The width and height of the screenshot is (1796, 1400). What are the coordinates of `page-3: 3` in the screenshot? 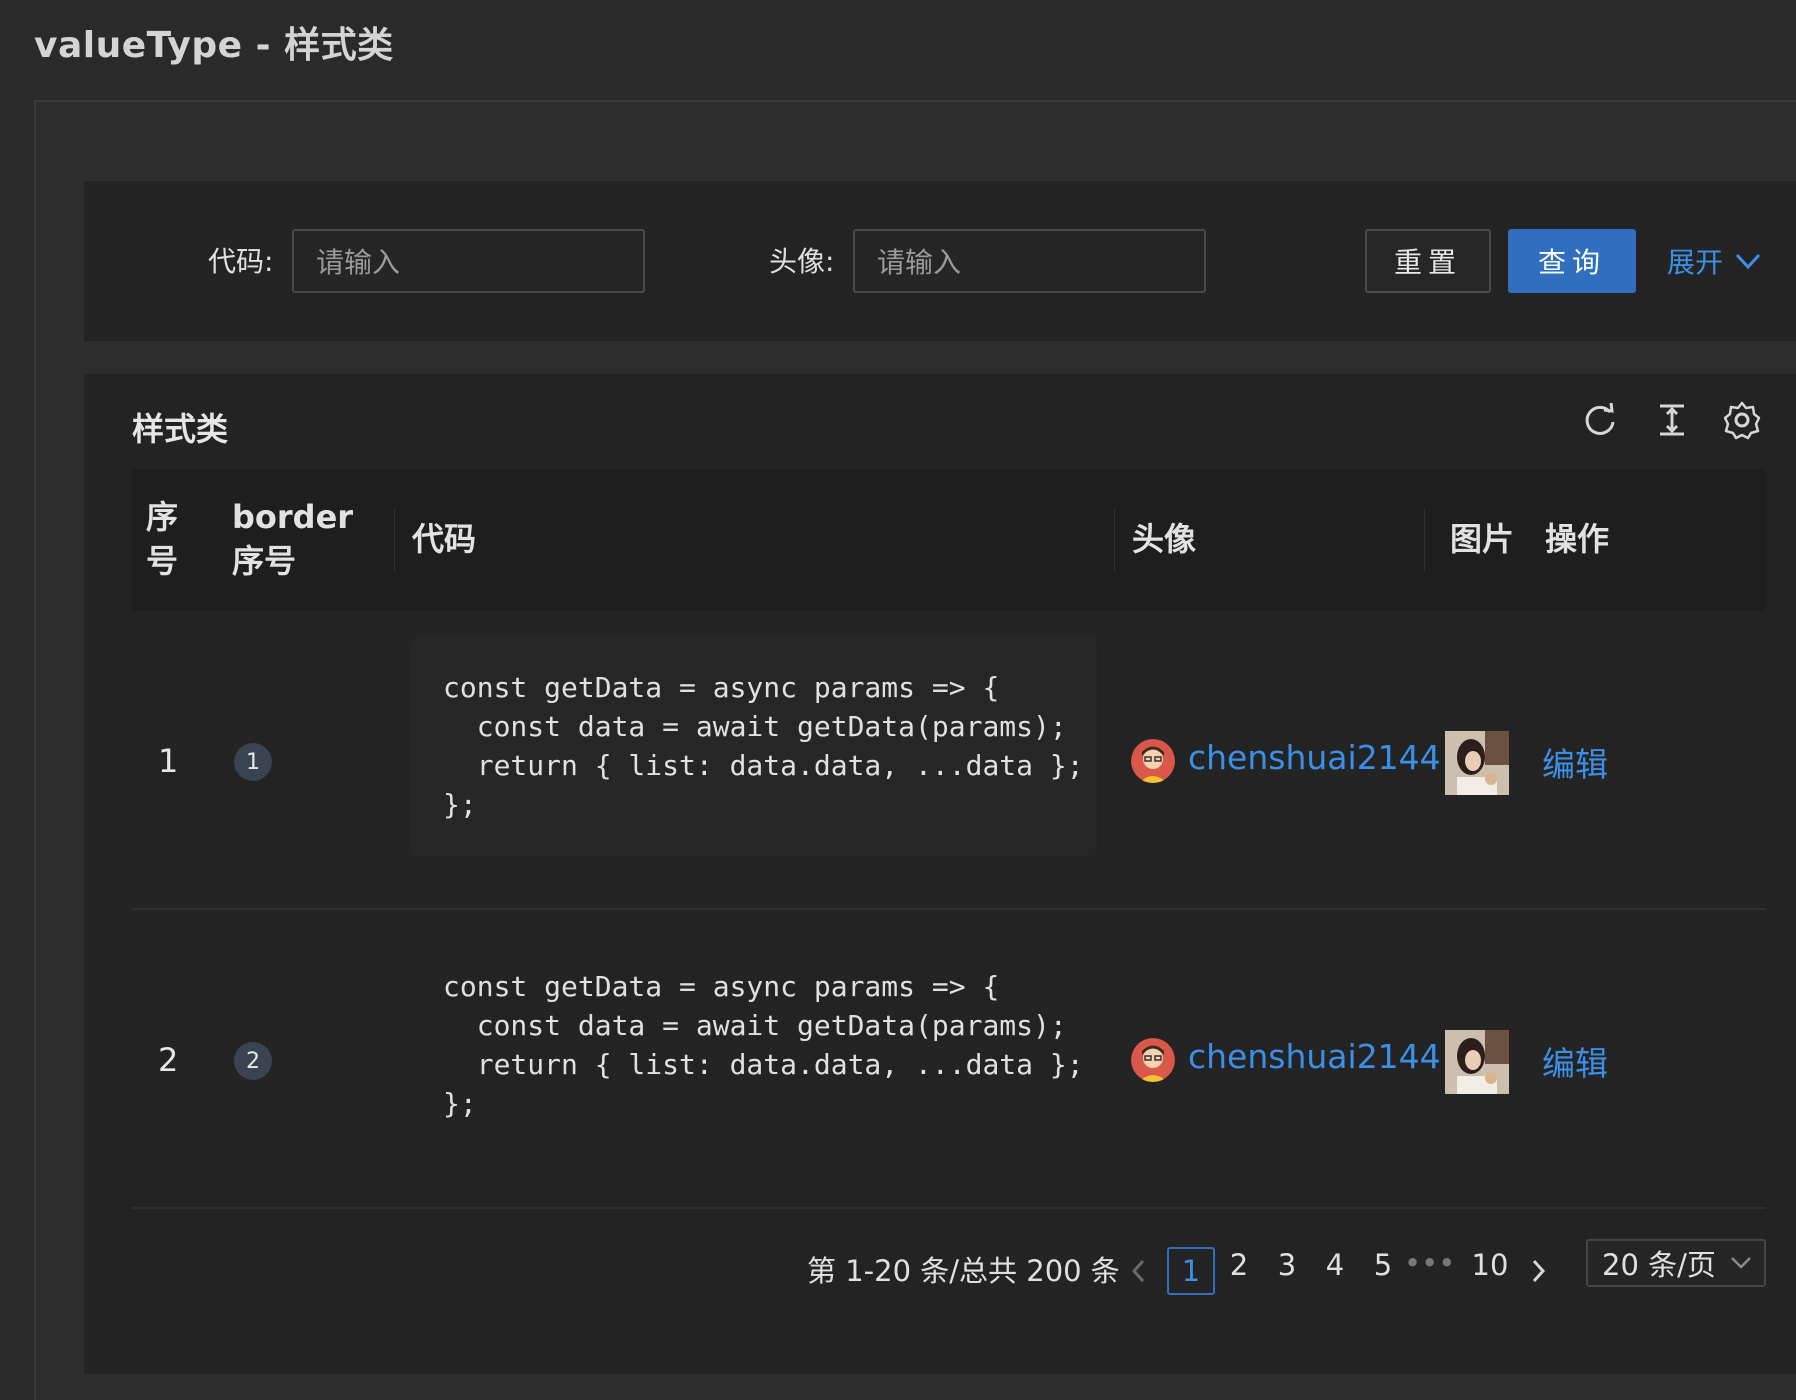 It's located at (1287, 1265).